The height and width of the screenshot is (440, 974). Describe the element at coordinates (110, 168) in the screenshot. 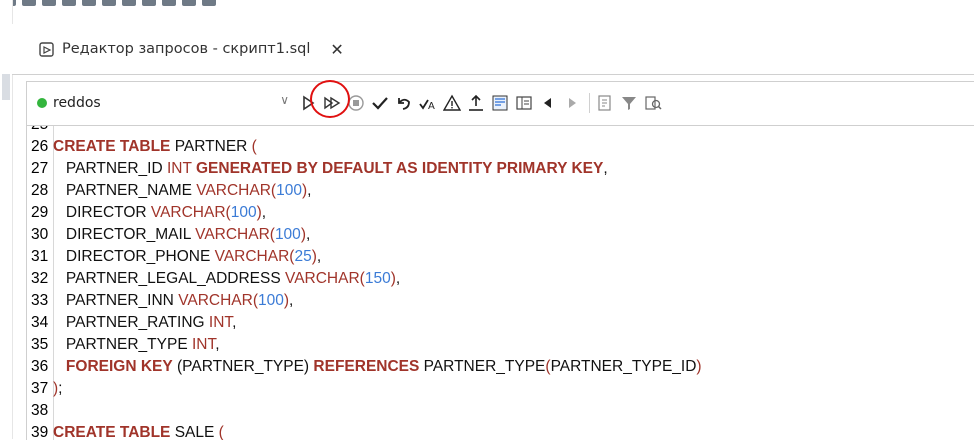

I see `code-token: PARTNER_ID` at that location.